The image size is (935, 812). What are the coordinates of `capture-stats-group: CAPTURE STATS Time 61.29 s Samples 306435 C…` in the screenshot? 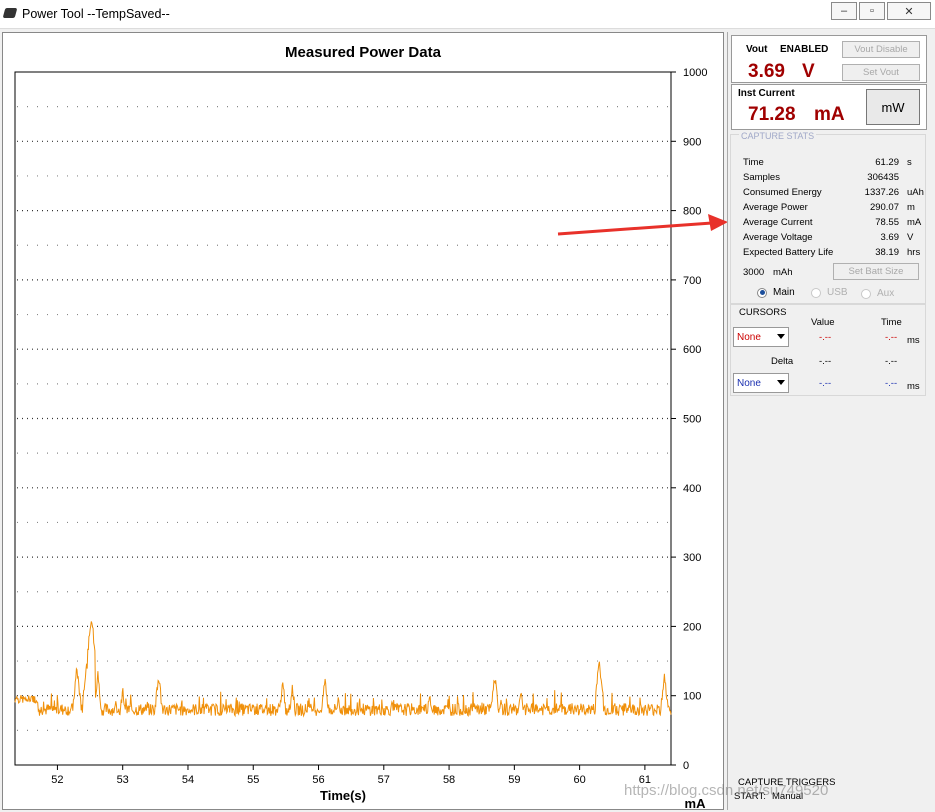 It's located at (828, 217).